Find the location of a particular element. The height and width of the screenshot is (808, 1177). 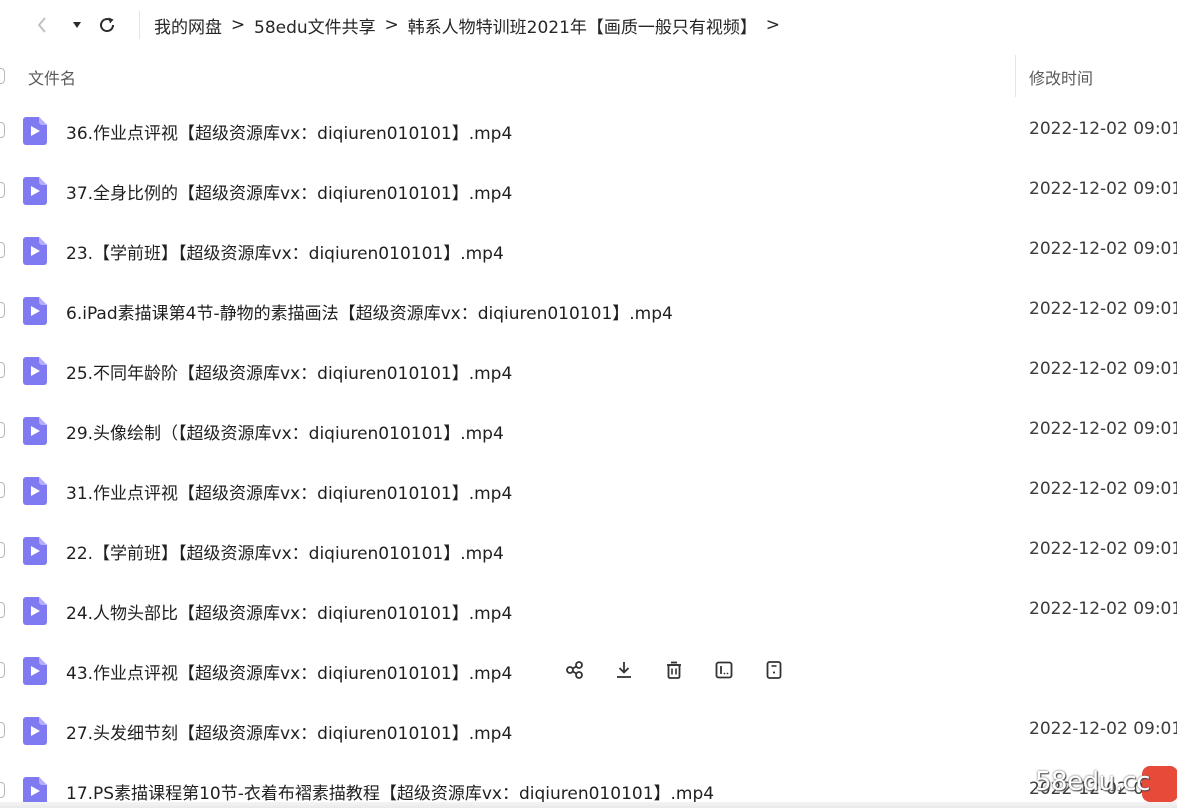

share-button is located at coordinates (574, 670).